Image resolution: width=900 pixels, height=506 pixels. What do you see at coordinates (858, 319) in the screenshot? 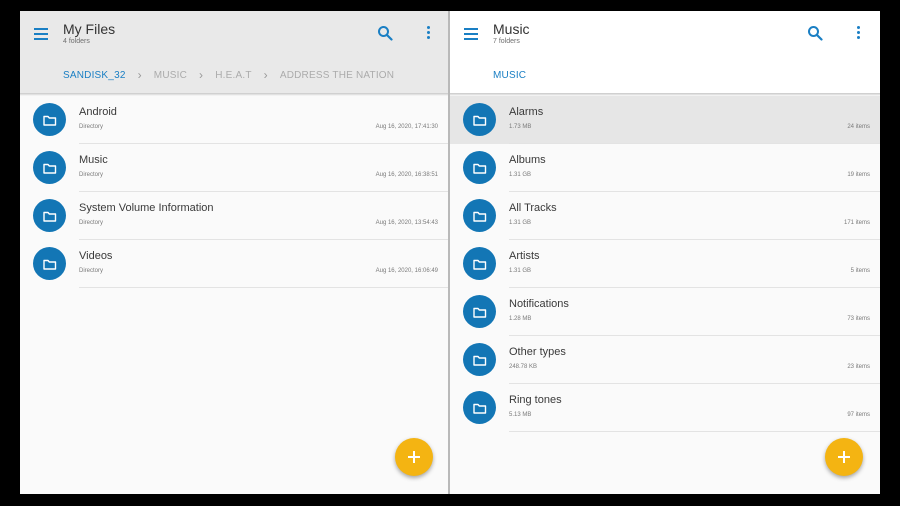
I see `item-count: 73 items` at bounding box center [858, 319].